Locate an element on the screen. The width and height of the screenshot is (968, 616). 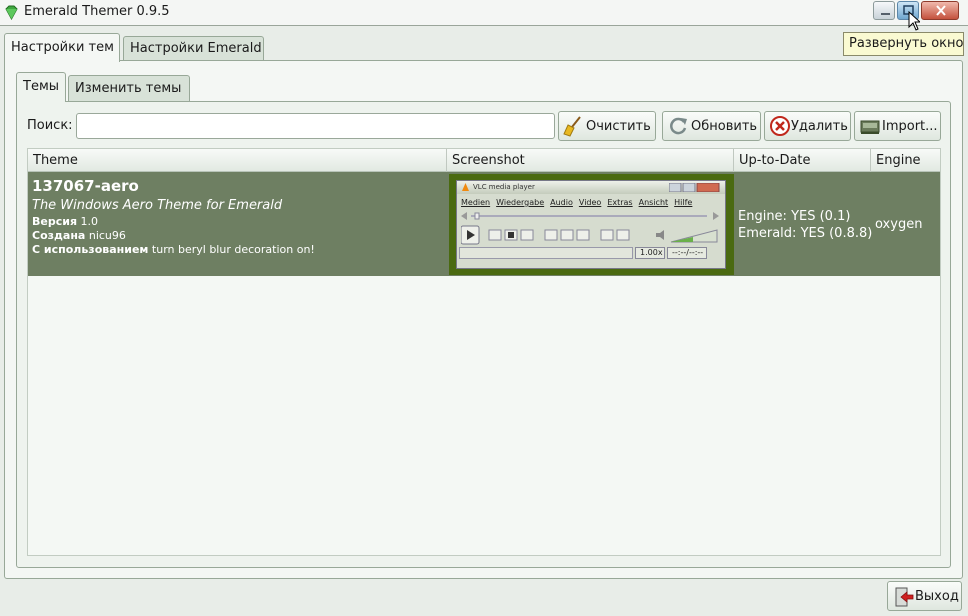
tab-theme-settings: Настройки тем is located at coordinates (62, 47).